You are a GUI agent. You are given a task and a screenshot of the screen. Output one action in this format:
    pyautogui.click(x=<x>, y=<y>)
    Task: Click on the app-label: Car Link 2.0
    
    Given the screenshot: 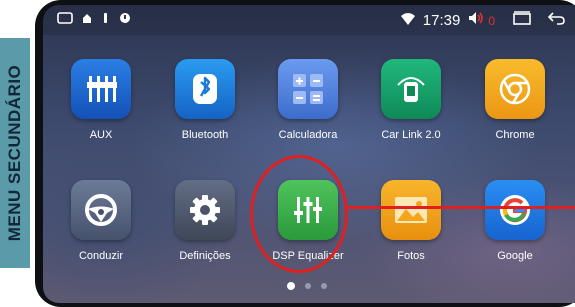 What is the action you would take?
    pyautogui.click(x=411, y=135)
    